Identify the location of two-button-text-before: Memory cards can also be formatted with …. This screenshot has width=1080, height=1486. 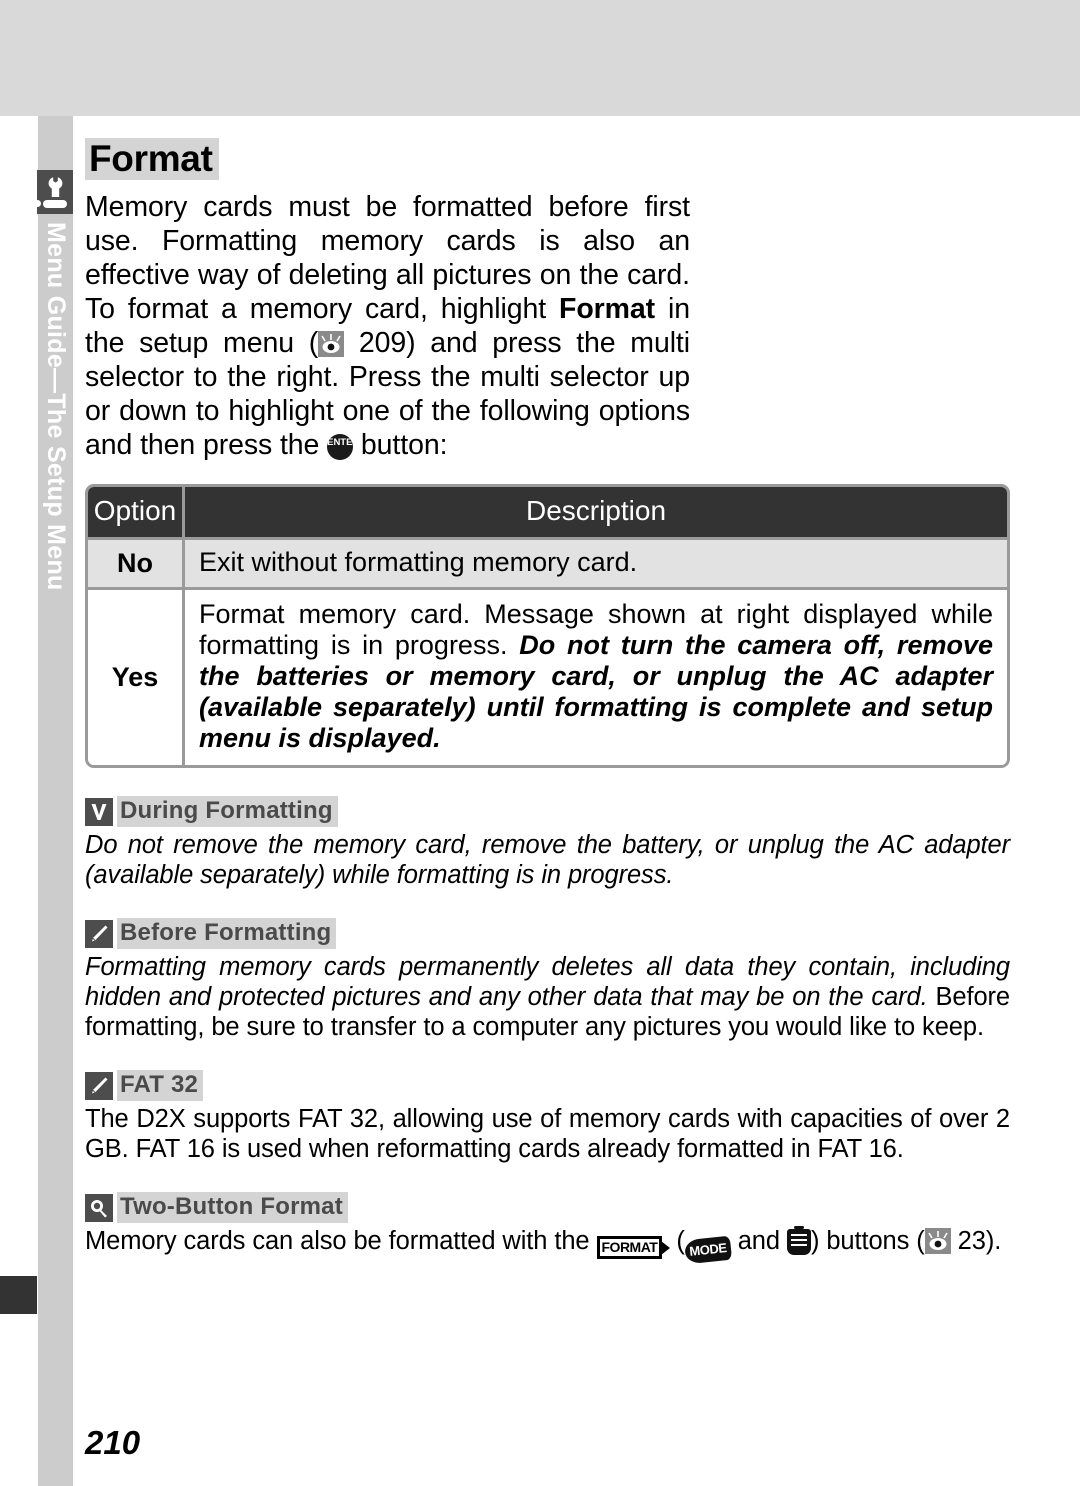
(341, 1241).